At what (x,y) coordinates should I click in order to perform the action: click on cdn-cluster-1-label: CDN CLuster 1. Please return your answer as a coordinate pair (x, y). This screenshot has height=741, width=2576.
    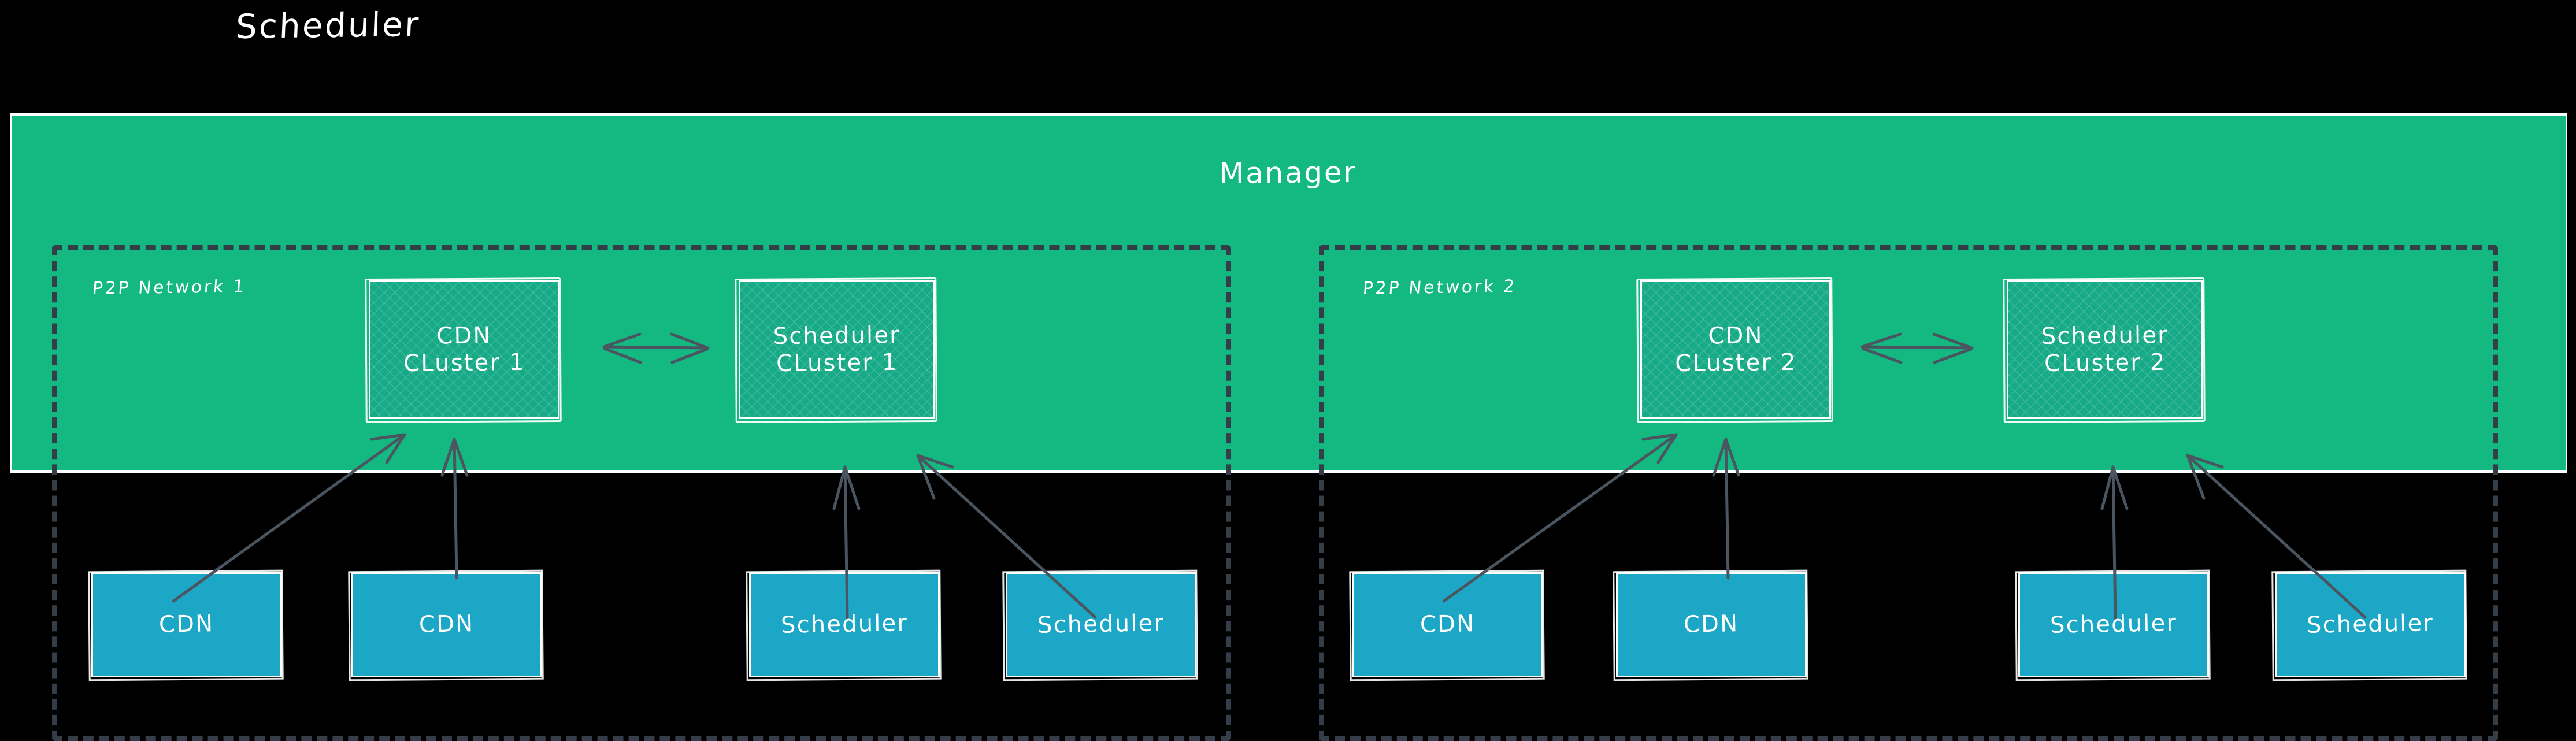
    Looking at the image, I should click on (464, 349).